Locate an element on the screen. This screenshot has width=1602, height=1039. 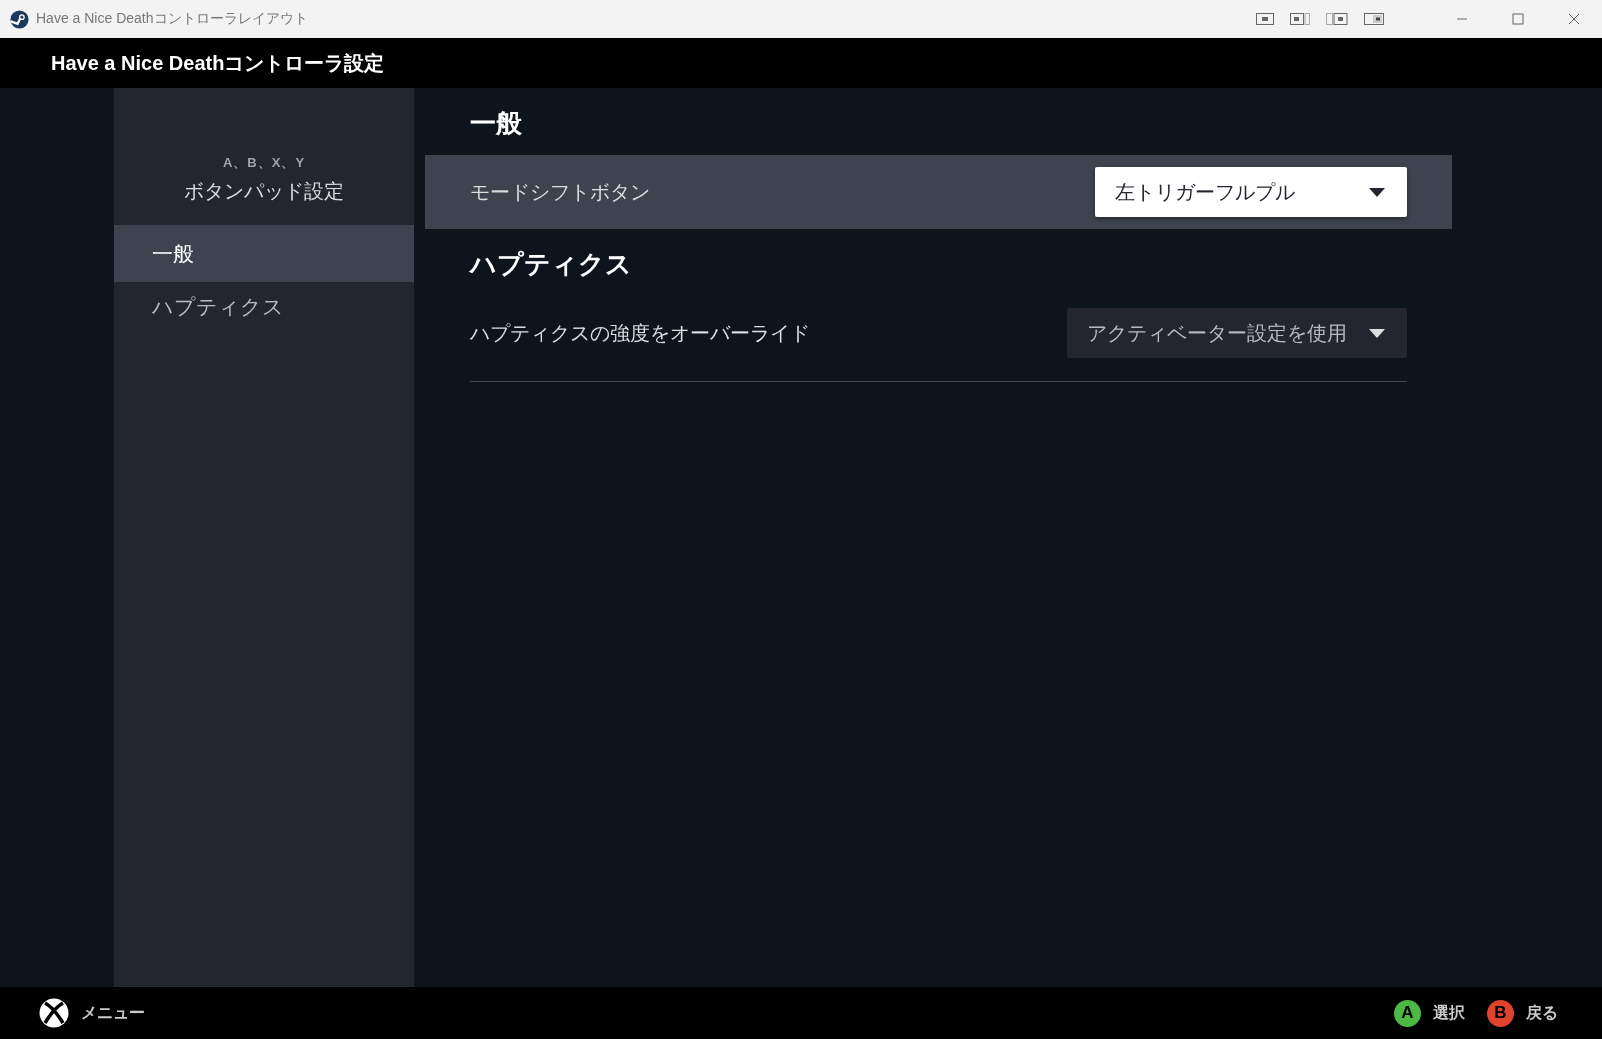
hint-label: 選択 is located at coordinates (1449, 1013).